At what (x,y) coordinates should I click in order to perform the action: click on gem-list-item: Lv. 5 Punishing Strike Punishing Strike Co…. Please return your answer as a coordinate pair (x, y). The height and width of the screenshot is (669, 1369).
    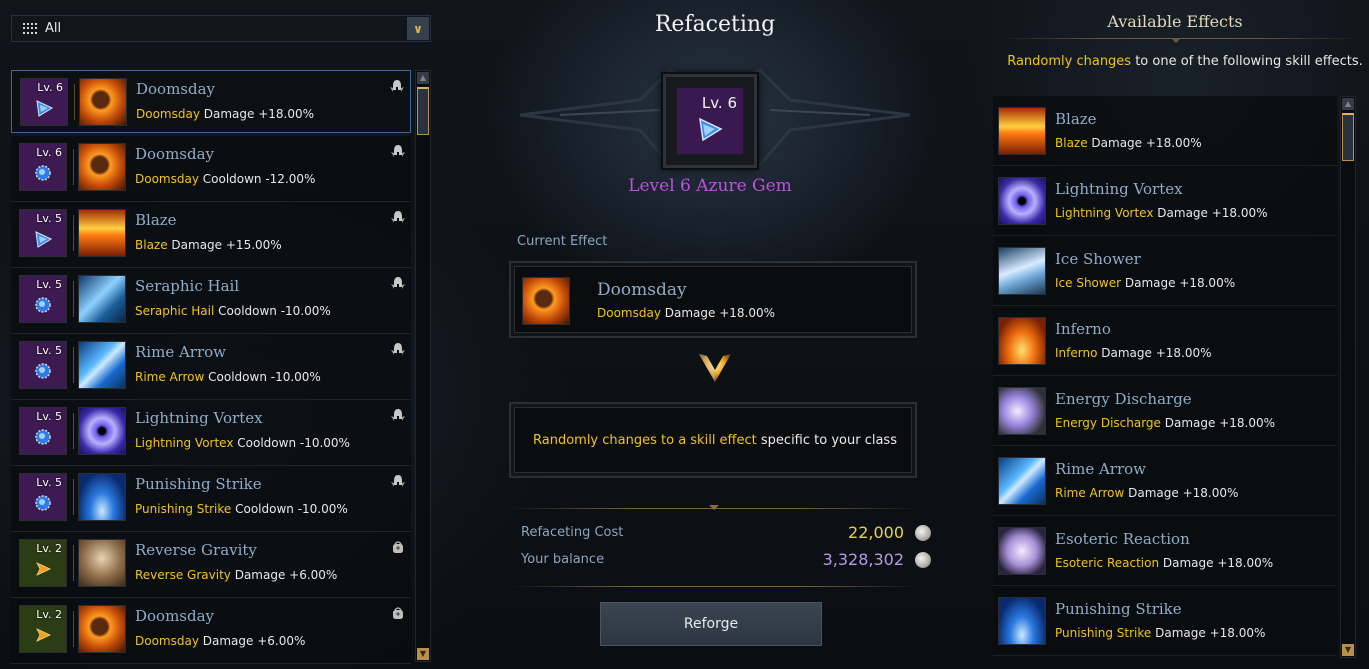
    Looking at the image, I should click on (211, 499).